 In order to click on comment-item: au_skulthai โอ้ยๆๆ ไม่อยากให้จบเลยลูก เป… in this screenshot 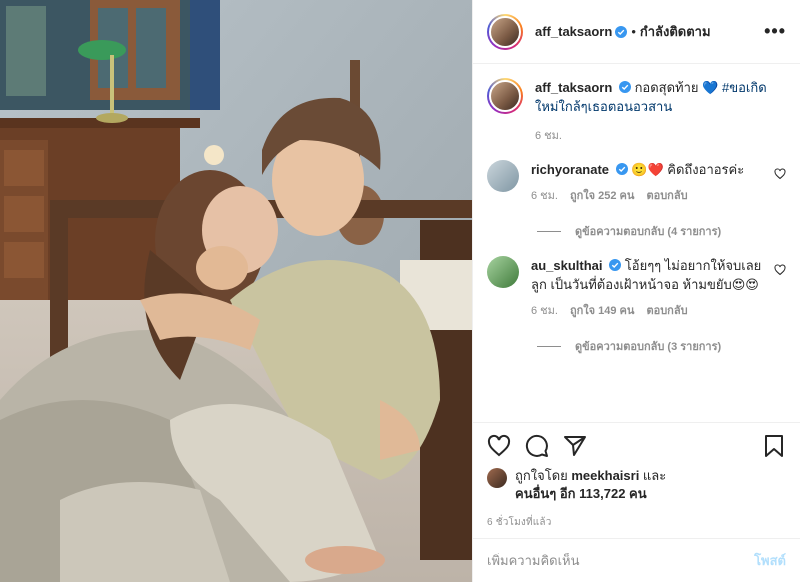, I will do `click(636, 288)`.